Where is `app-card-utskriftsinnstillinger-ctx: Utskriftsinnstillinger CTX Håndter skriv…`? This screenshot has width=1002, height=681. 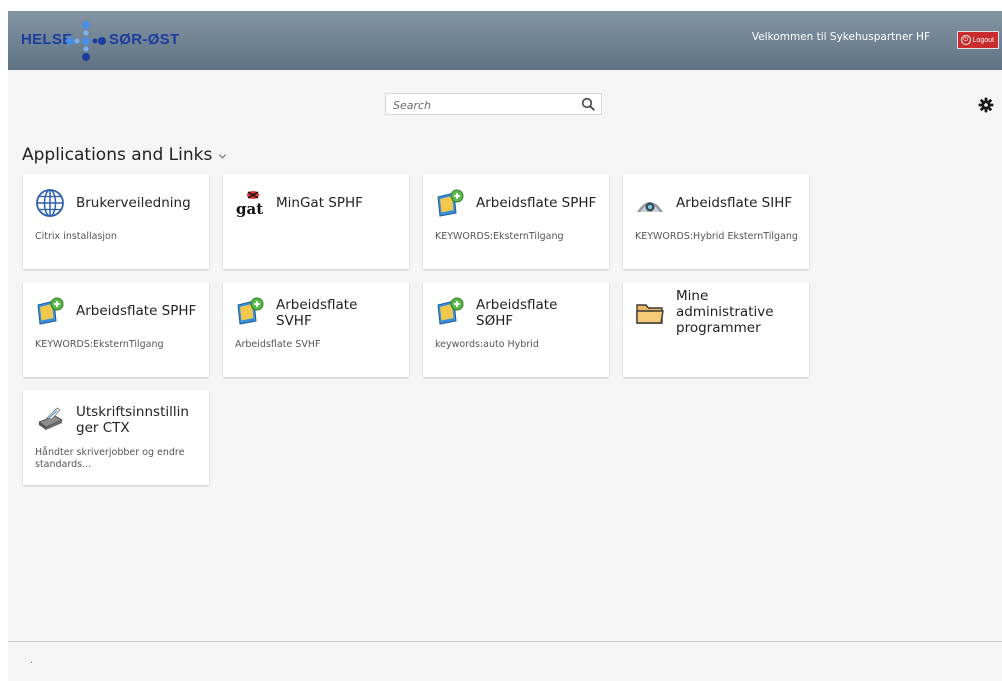 app-card-utskriftsinnstillinger-ctx: Utskriftsinnstillinger CTX Håndter skriv… is located at coordinates (116, 437).